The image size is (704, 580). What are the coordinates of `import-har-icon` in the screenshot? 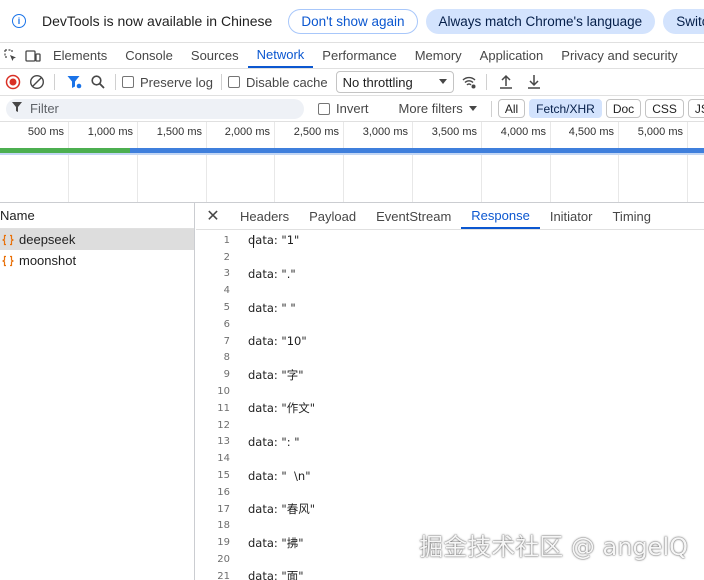 It's located at (506, 82).